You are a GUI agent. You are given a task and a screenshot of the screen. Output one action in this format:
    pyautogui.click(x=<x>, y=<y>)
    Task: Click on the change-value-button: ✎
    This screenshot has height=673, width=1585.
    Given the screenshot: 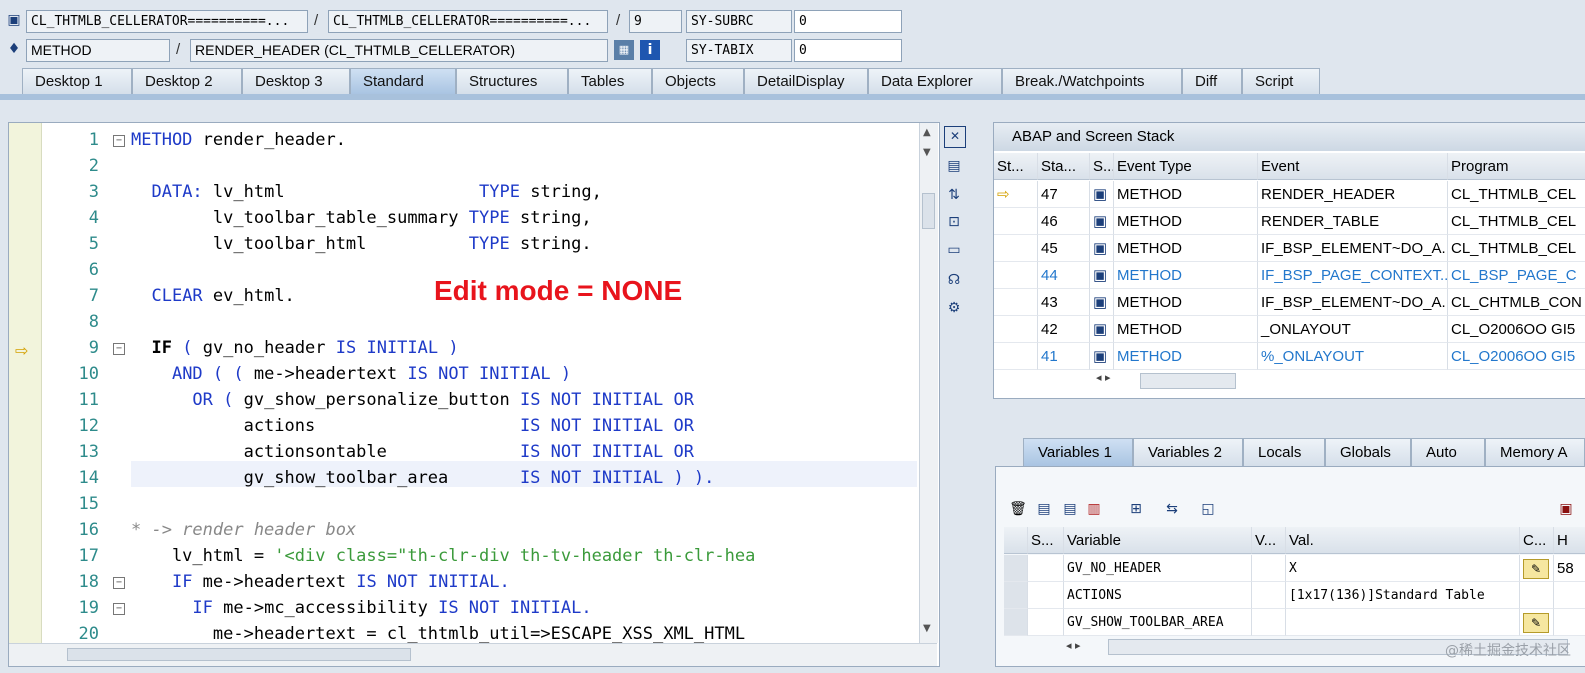 What is the action you would take?
    pyautogui.click(x=1537, y=622)
    